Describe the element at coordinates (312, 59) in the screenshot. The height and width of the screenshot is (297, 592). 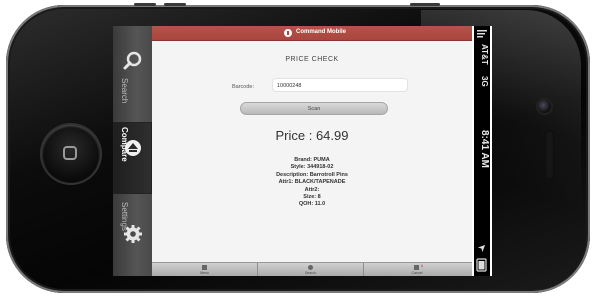
I see `page-title: PRICE CHECK` at that location.